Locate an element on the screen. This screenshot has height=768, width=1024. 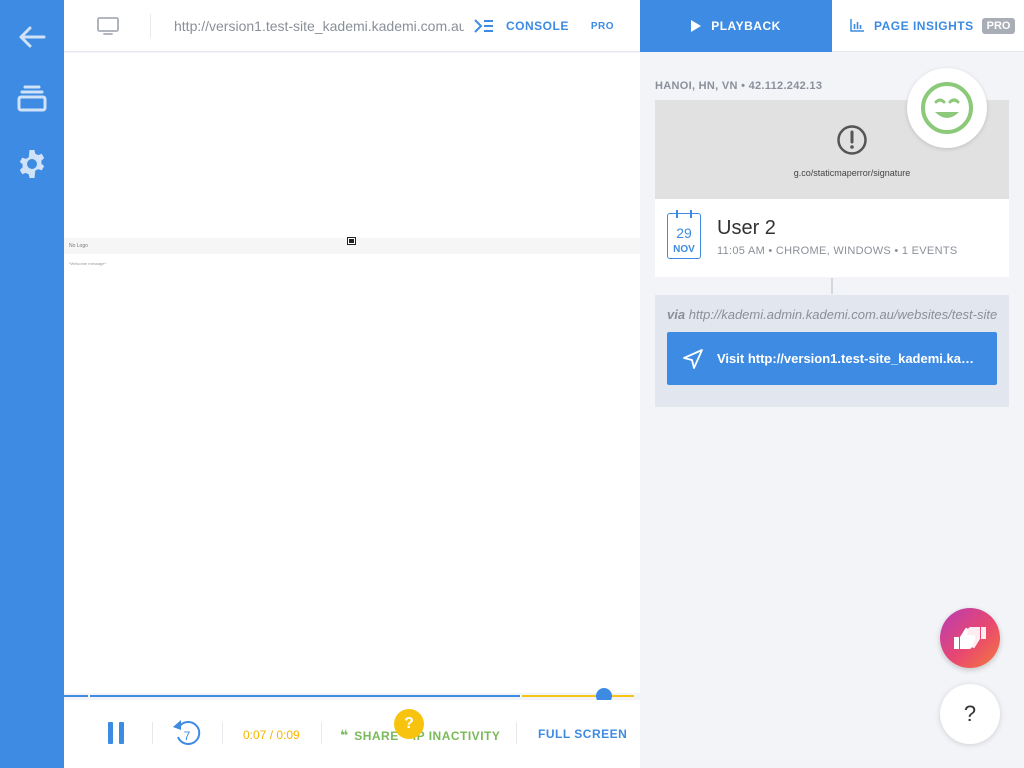
gear-icon is located at coordinates (32, 164).